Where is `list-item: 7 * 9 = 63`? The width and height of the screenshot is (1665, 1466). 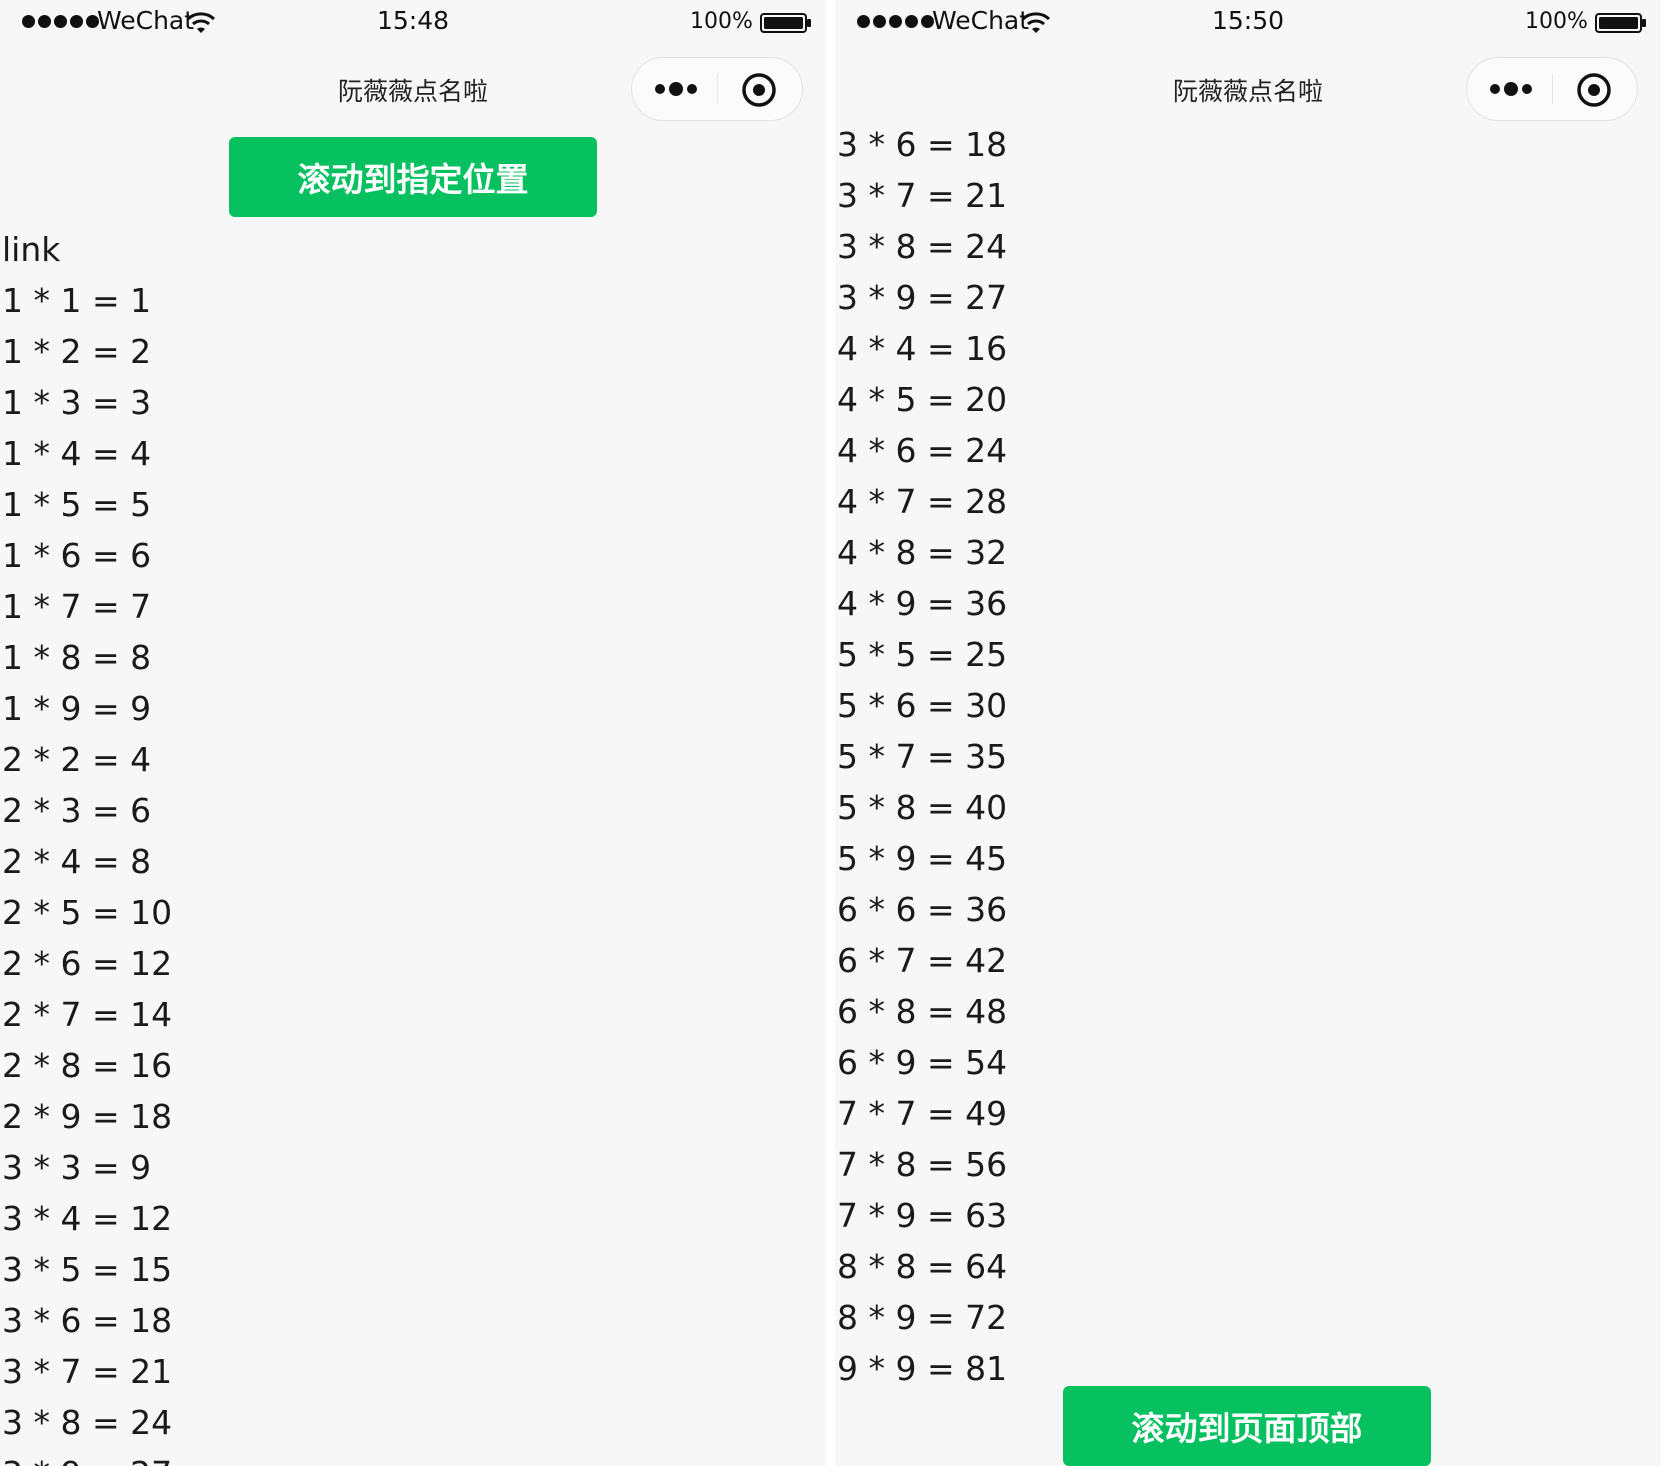 list-item: 7 * 9 = 63 is located at coordinates (922, 1215).